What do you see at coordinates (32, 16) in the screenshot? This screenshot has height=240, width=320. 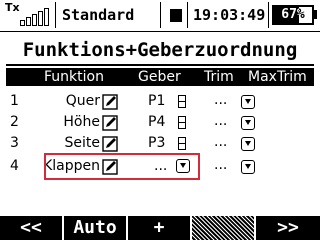 I see `signal-strength-icon` at bounding box center [32, 16].